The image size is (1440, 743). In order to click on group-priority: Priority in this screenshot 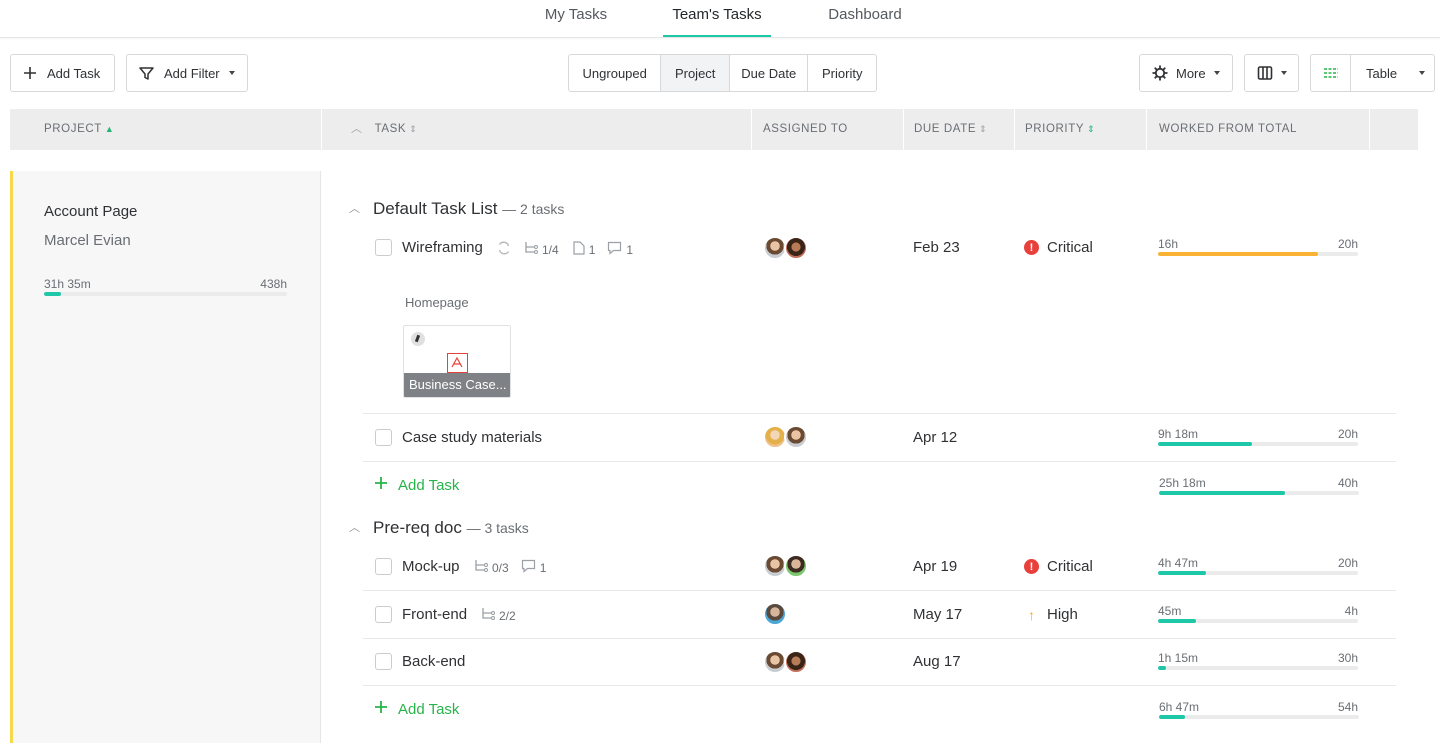, I will do `click(842, 73)`.